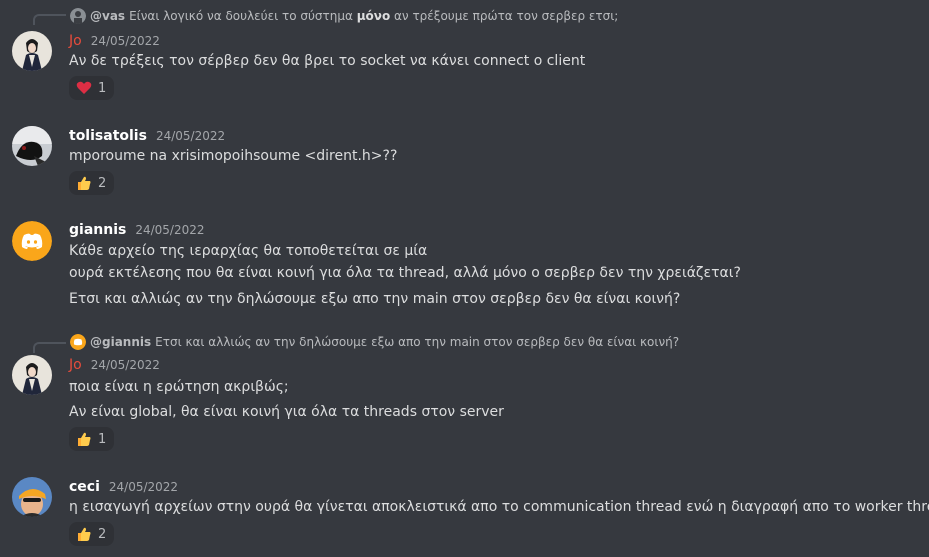 The height and width of the screenshot is (557, 929). Describe the element at coordinates (84, 487) in the screenshot. I see `username: ceci` at that location.